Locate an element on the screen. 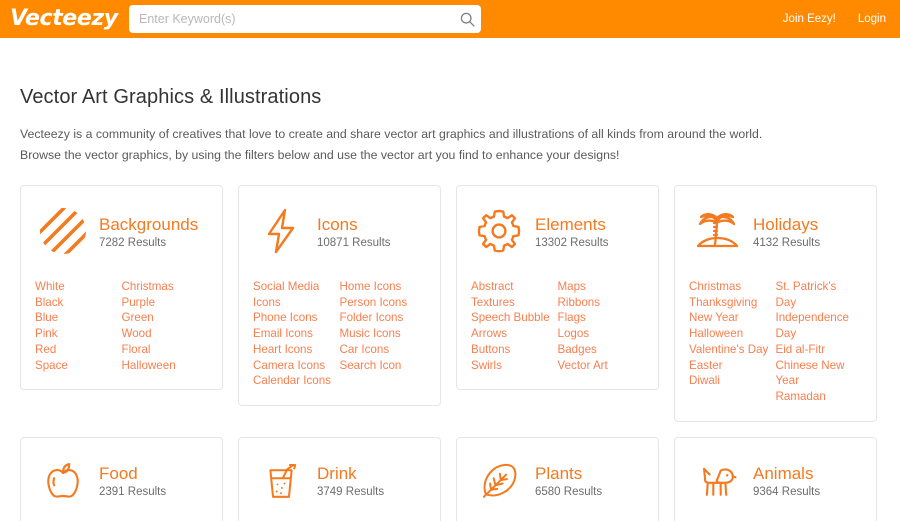 The width and height of the screenshot is (900, 521). card-heading: Elements 13302 Results is located at coordinates (572, 231).